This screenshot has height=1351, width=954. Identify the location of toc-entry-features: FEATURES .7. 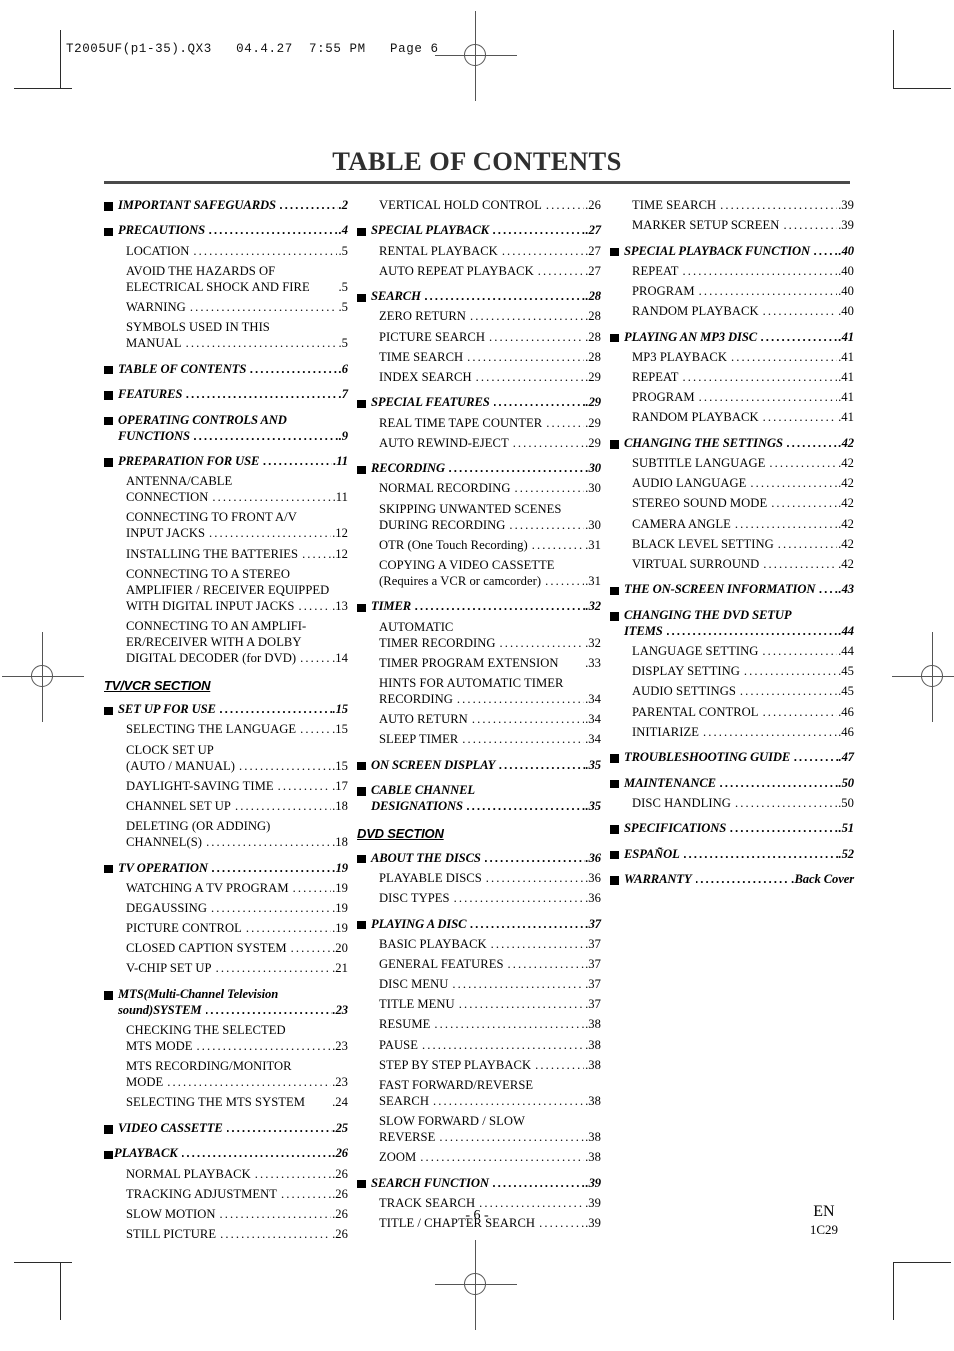
(226, 395).